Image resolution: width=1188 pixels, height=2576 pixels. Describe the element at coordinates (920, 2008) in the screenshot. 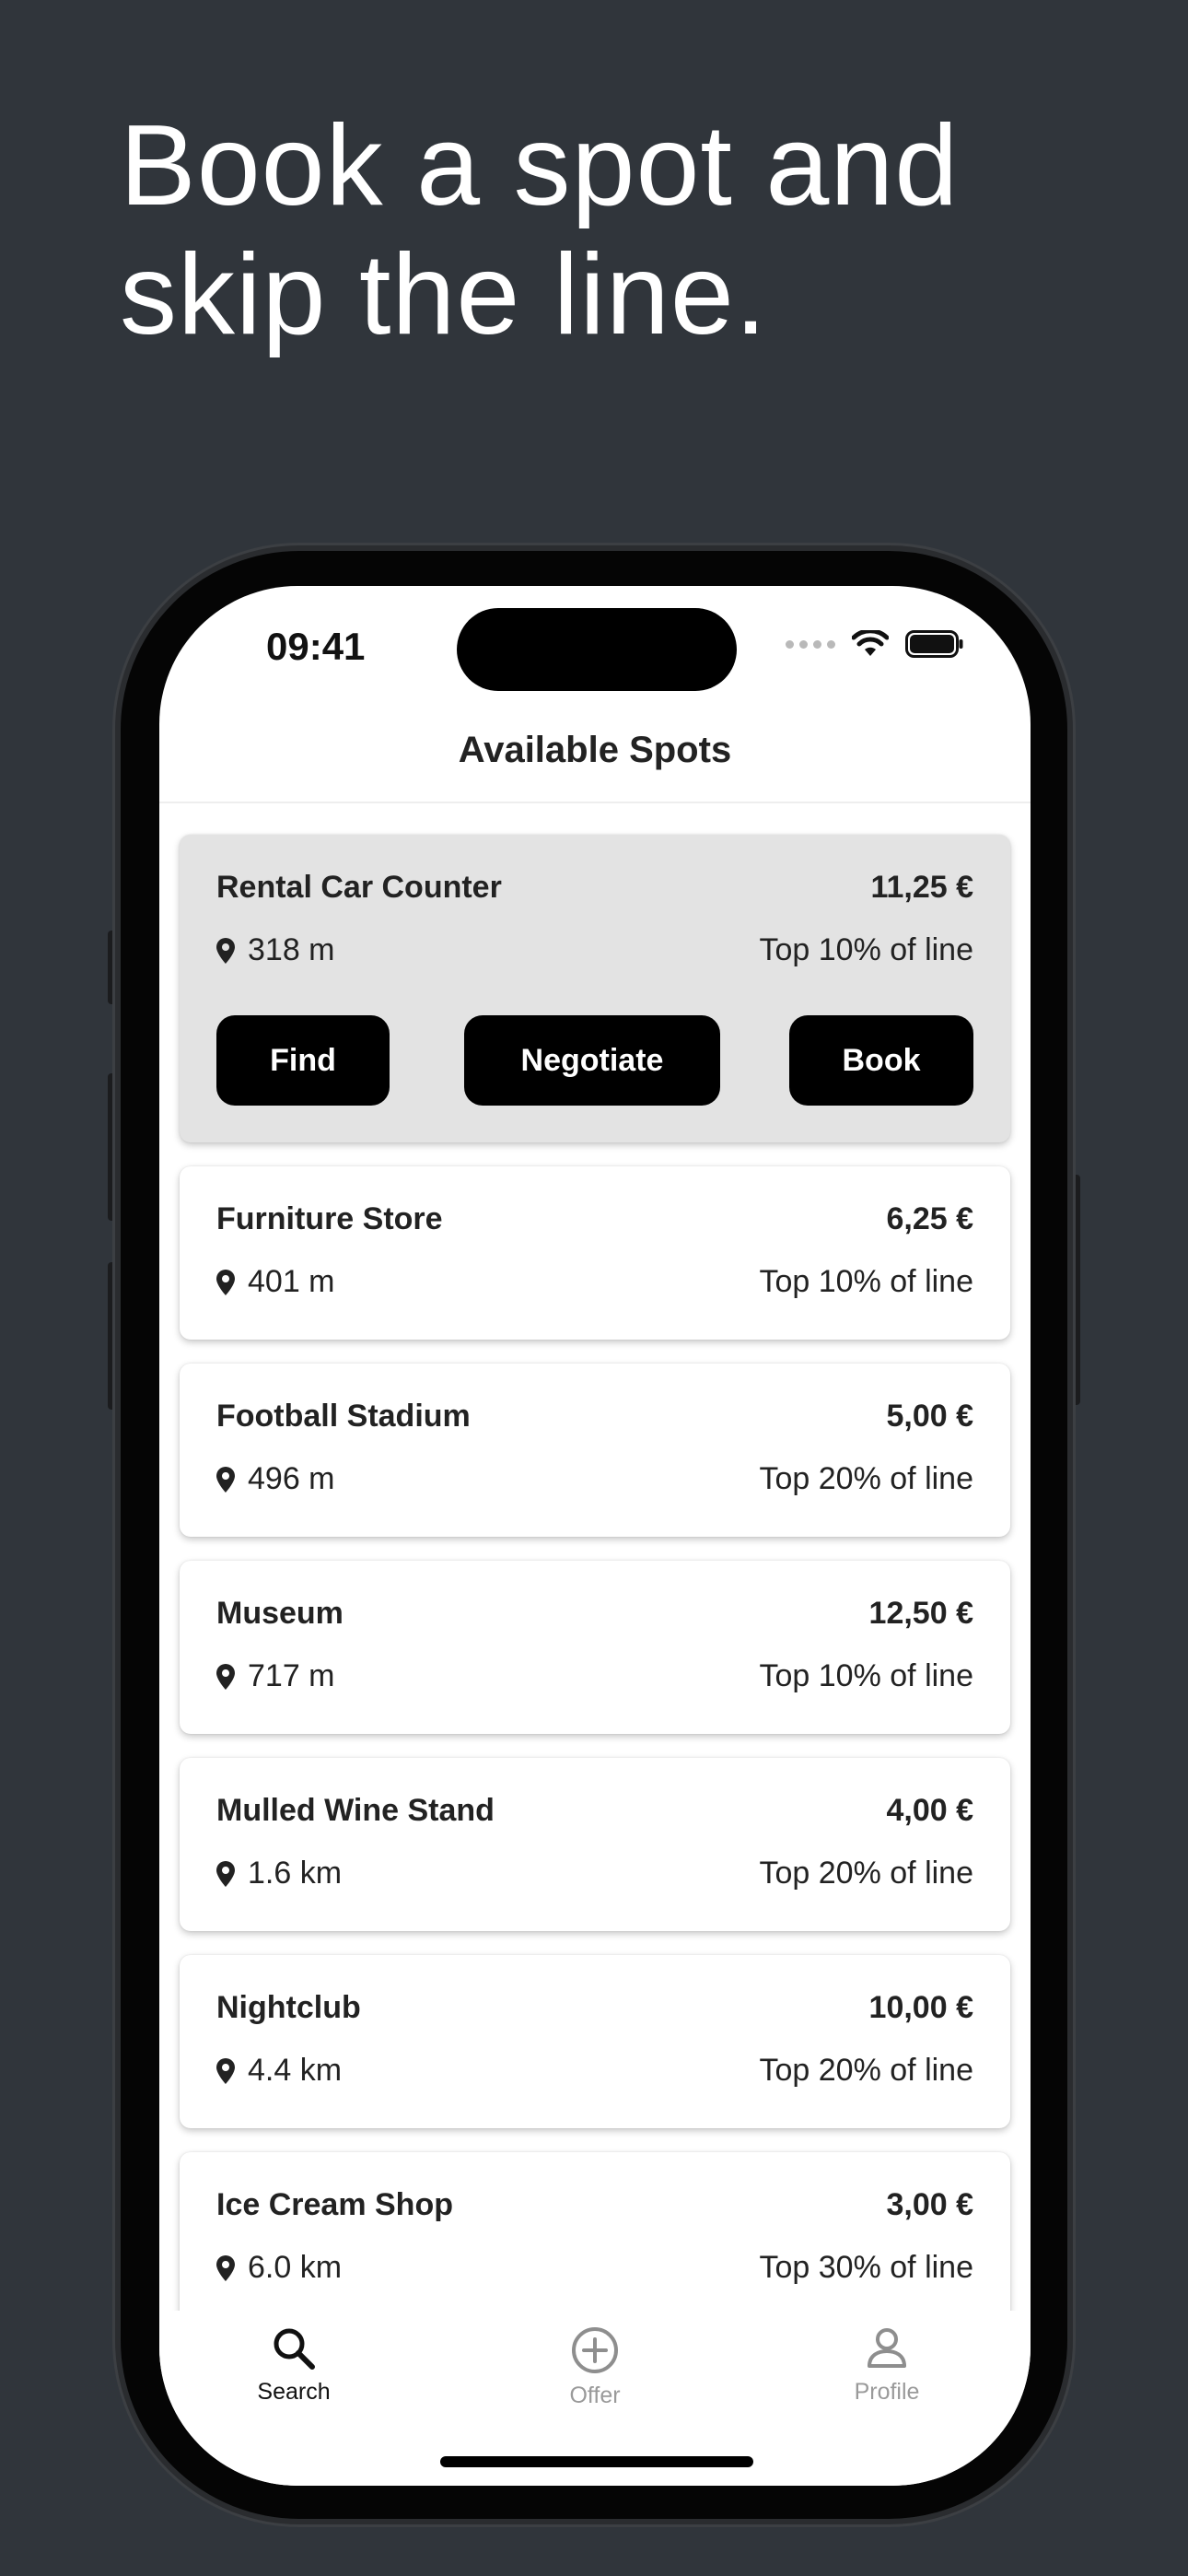

I see `spot-price: 10,00 €` at that location.